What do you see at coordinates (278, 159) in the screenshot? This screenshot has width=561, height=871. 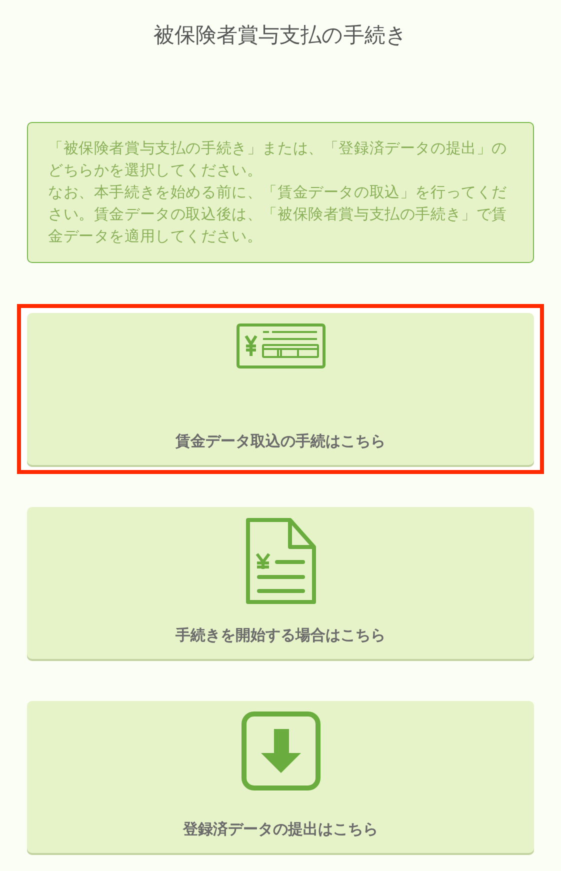 I see `notice-text: 「被保険者賞与支払の手続き」または、「登録済データの提出」のどちらかを選択してください。` at bounding box center [278, 159].